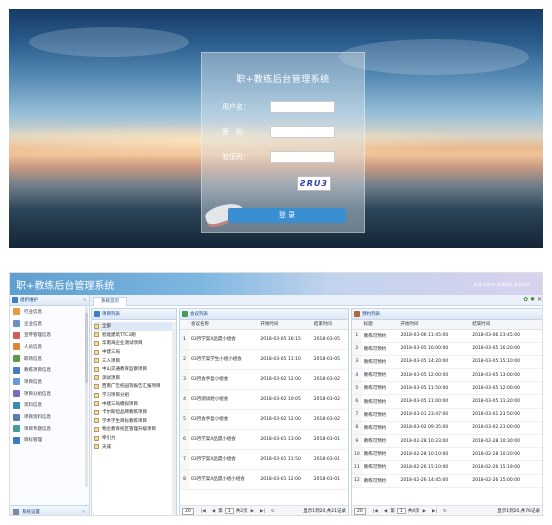 Image resolution: width=552 pixels, height=525 pixels. I want to click on project-item: 西南广告校园等报告汇报项目, so click(135, 386).